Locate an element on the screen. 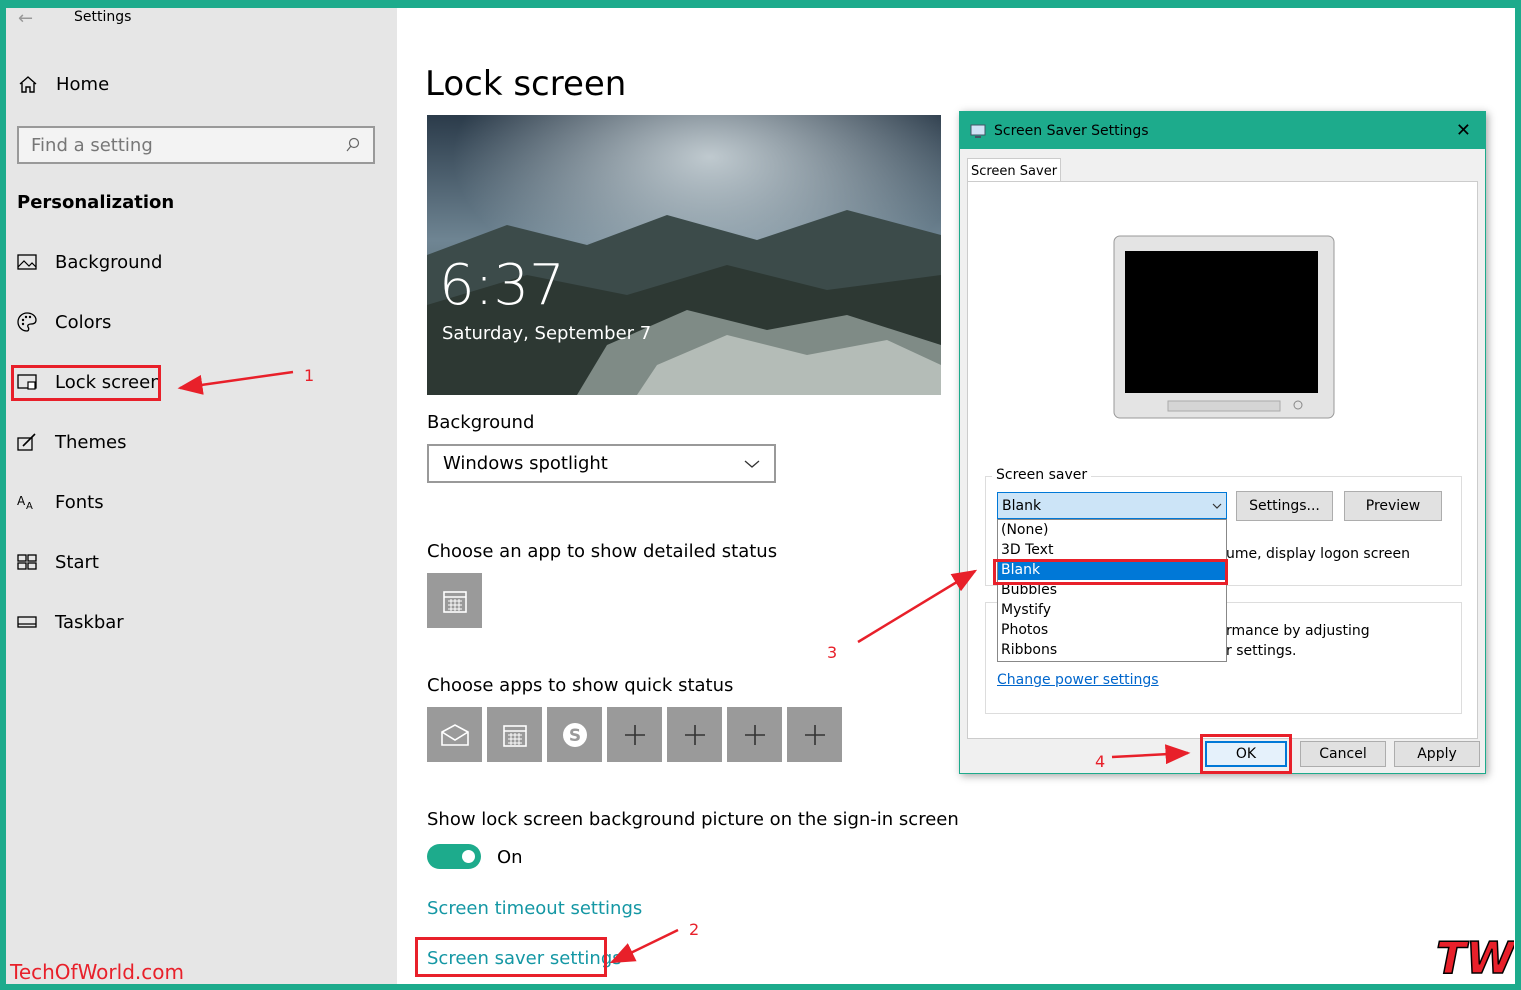 This screenshot has height=990, width=1521. detailed-status-label: Choose an app to show detailed status is located at coordinates (602, 551).